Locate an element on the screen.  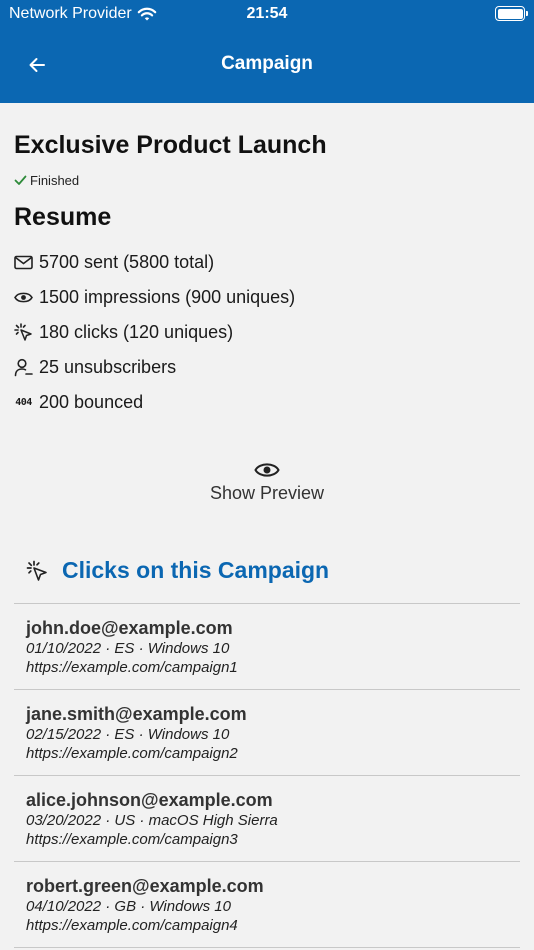
stat-unsubscribers-text: 25 unsubscribers is located at coordinates (108, 367).